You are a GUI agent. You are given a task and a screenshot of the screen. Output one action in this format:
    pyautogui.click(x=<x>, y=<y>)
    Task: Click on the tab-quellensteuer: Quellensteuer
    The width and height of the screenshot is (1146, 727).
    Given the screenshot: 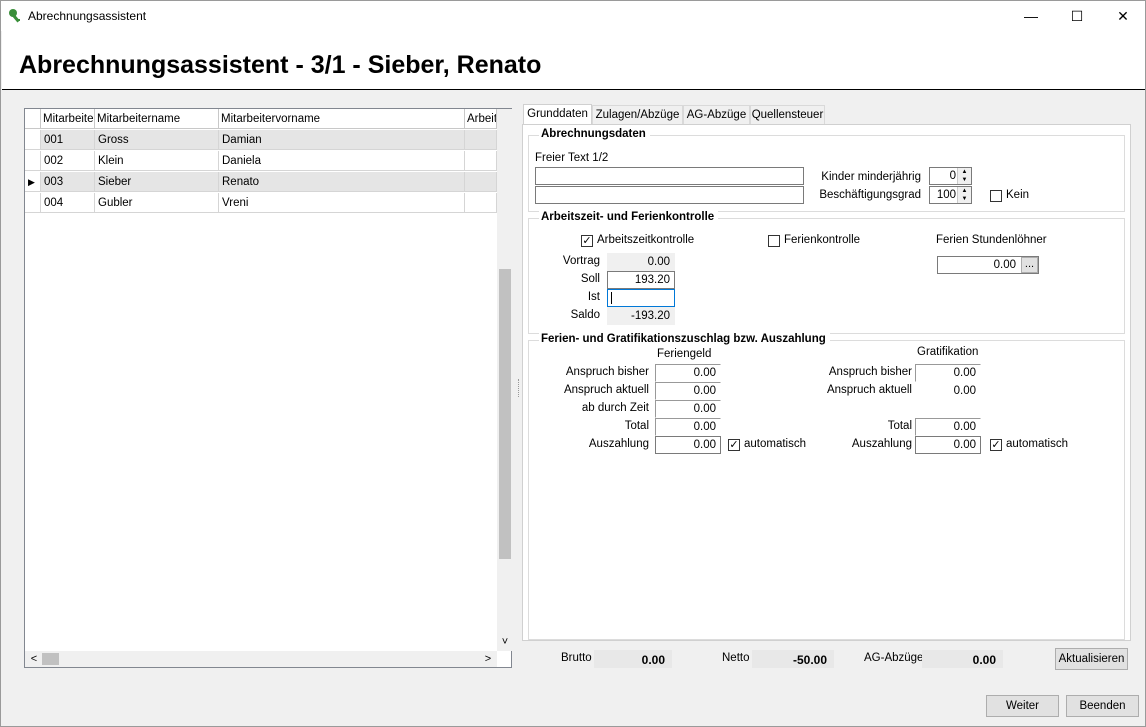 What is the action you would take?
    pyautogui.click(x=787, y=114)
    